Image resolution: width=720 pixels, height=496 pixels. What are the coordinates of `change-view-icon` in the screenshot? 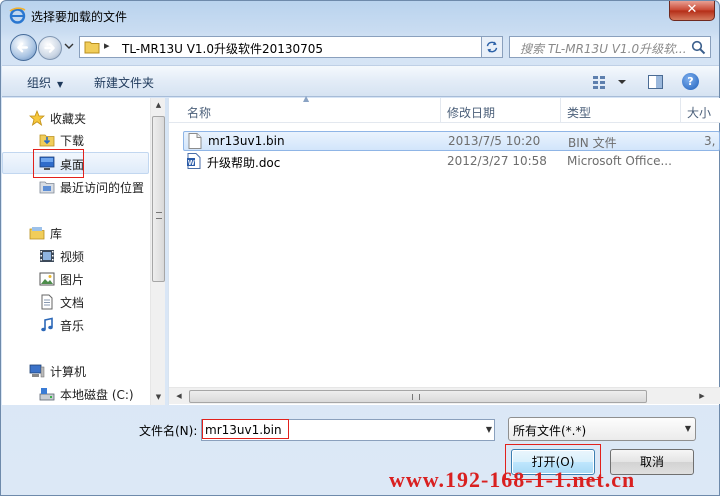 It's located at (610, 82).